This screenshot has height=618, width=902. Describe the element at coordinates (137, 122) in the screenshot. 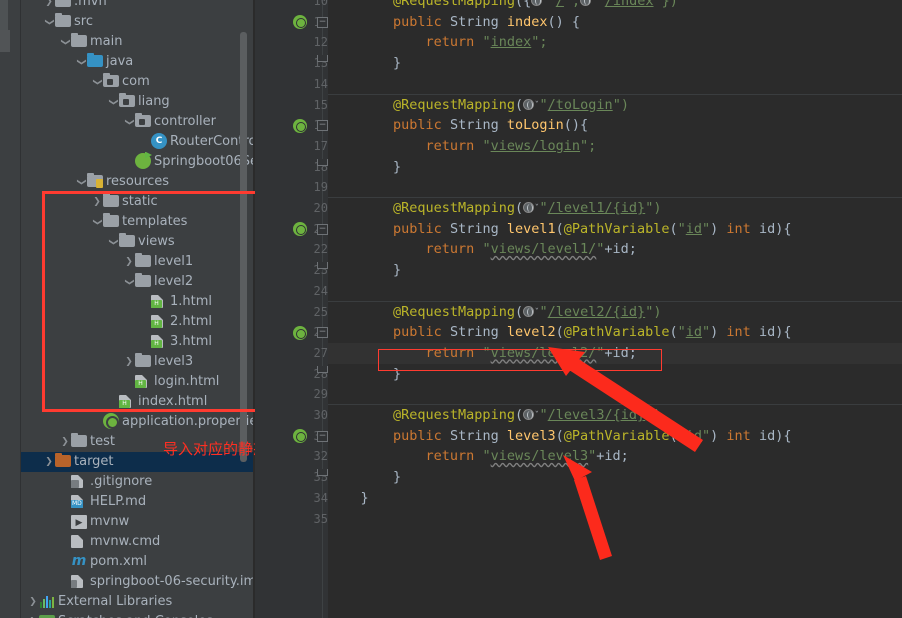

I see `tree-item-controller: ❯ controller` at that location.